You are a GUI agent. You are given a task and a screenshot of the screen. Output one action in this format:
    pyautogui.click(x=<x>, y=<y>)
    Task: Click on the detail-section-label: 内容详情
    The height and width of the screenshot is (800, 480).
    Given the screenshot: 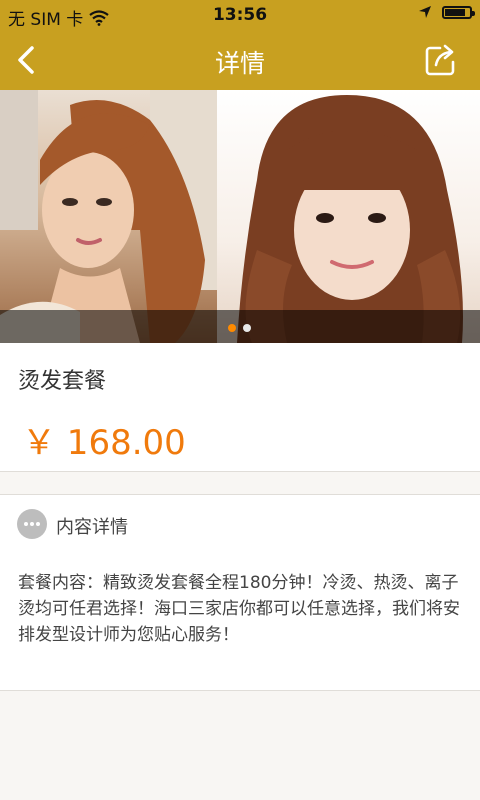 What is the action you would take?
    pyautogui.click(x=92, y=527)
    